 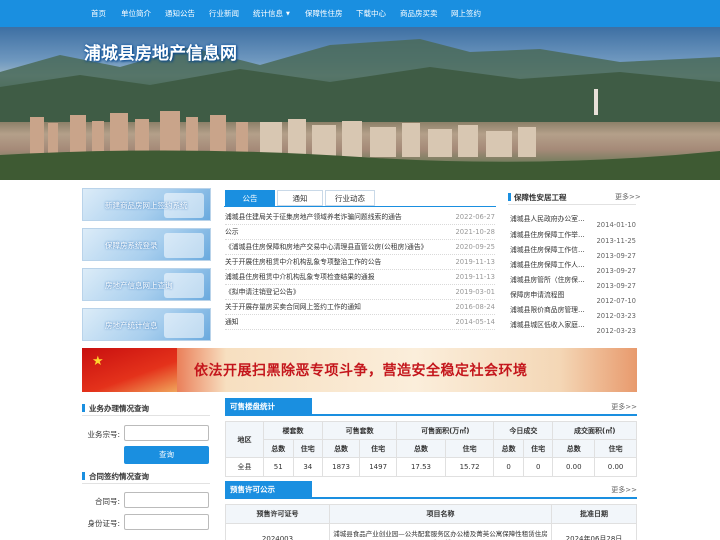 I want to click on news-date: 2014-05-14, so click(x=475, y=322).